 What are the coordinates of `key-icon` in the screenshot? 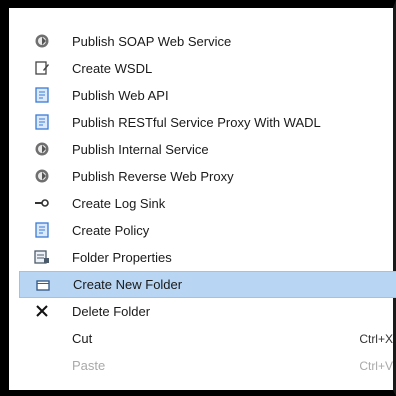 It's located at (42, 203).